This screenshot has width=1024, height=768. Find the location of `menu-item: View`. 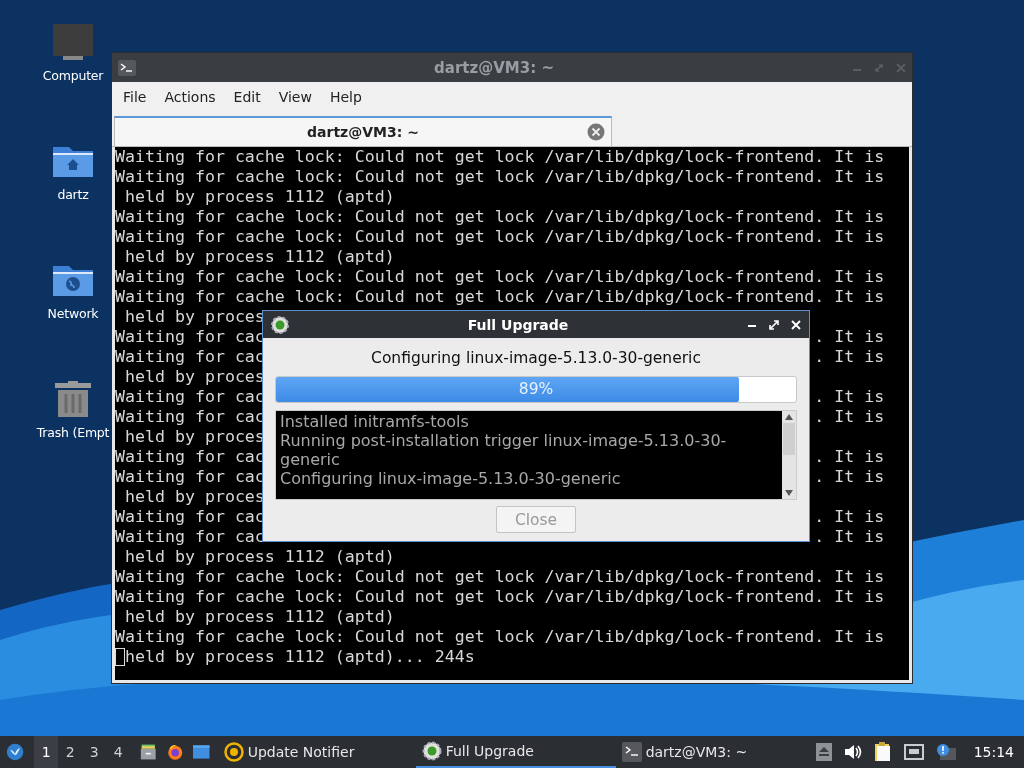

menu-item: View is located at coordinates (295, 97).